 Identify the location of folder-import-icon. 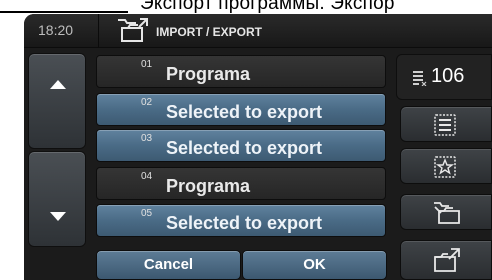
(447, 213).